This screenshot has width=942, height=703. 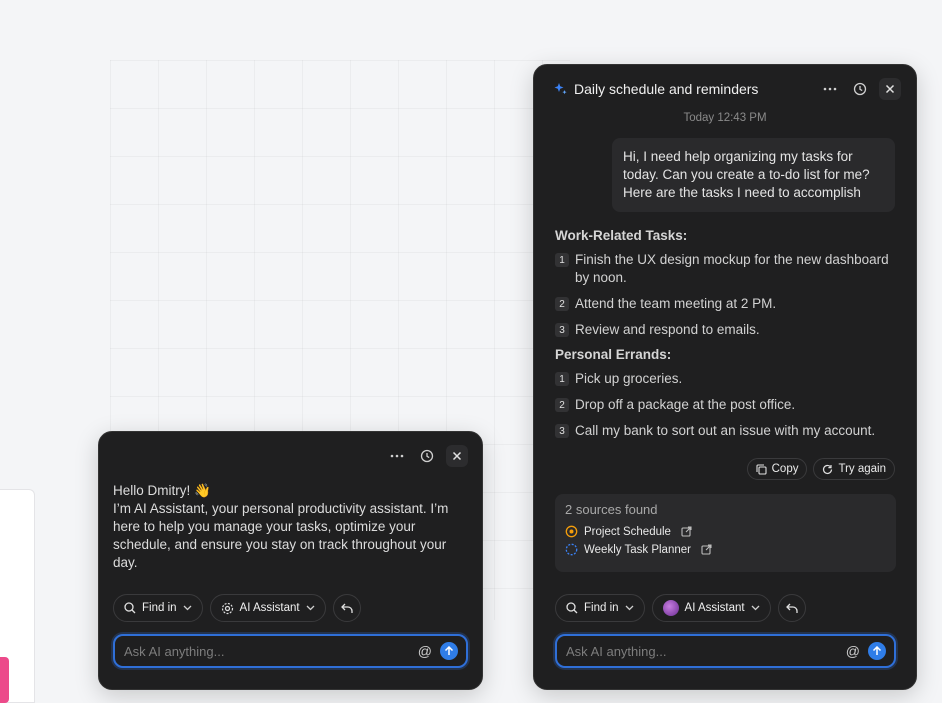 What do you see at coordinates (670, 608) in the screenshot?
I see `avatar` at bounding box center [670, 608].